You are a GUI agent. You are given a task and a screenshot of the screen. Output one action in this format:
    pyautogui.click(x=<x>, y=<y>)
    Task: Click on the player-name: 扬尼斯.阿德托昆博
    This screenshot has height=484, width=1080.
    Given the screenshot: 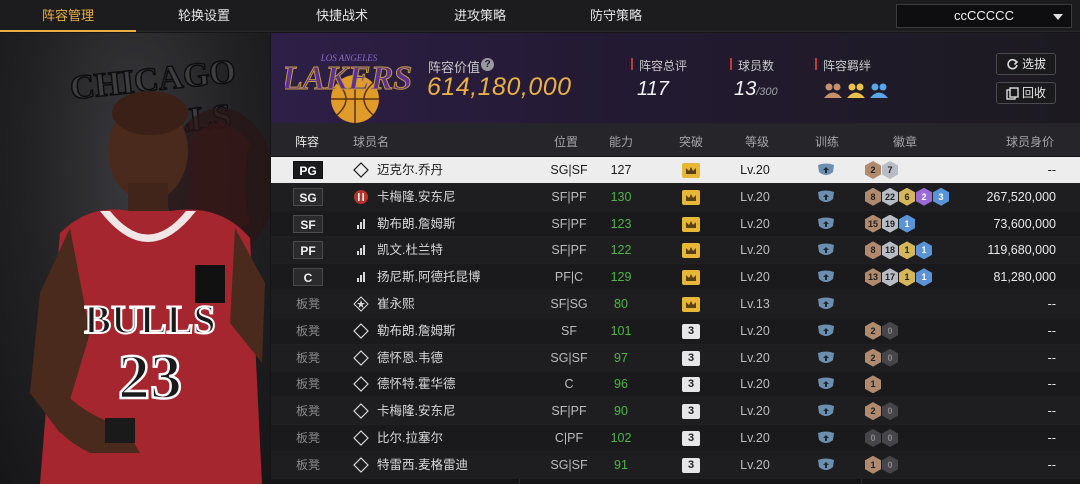 What is the action you would take?
    pyautogui.click(x=428, y=277)
    